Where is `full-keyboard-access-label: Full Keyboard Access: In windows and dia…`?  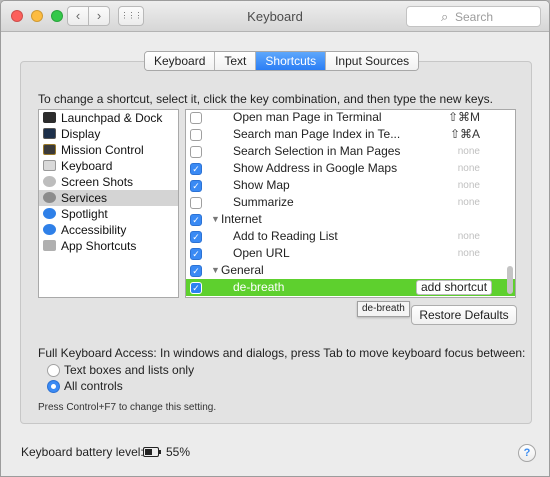
full-keyboard-access-label: Full Keyboard Access: In windows and dia… is located at coordinates (282, 353).